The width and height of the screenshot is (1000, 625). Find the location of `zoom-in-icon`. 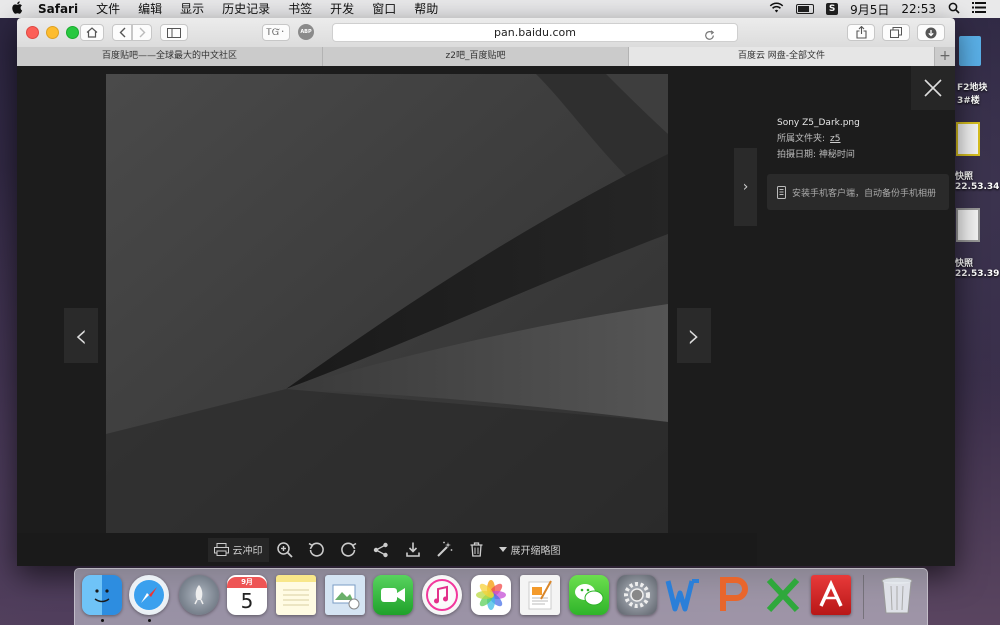

zoom-in-icon is located at coordinates (284, 549).